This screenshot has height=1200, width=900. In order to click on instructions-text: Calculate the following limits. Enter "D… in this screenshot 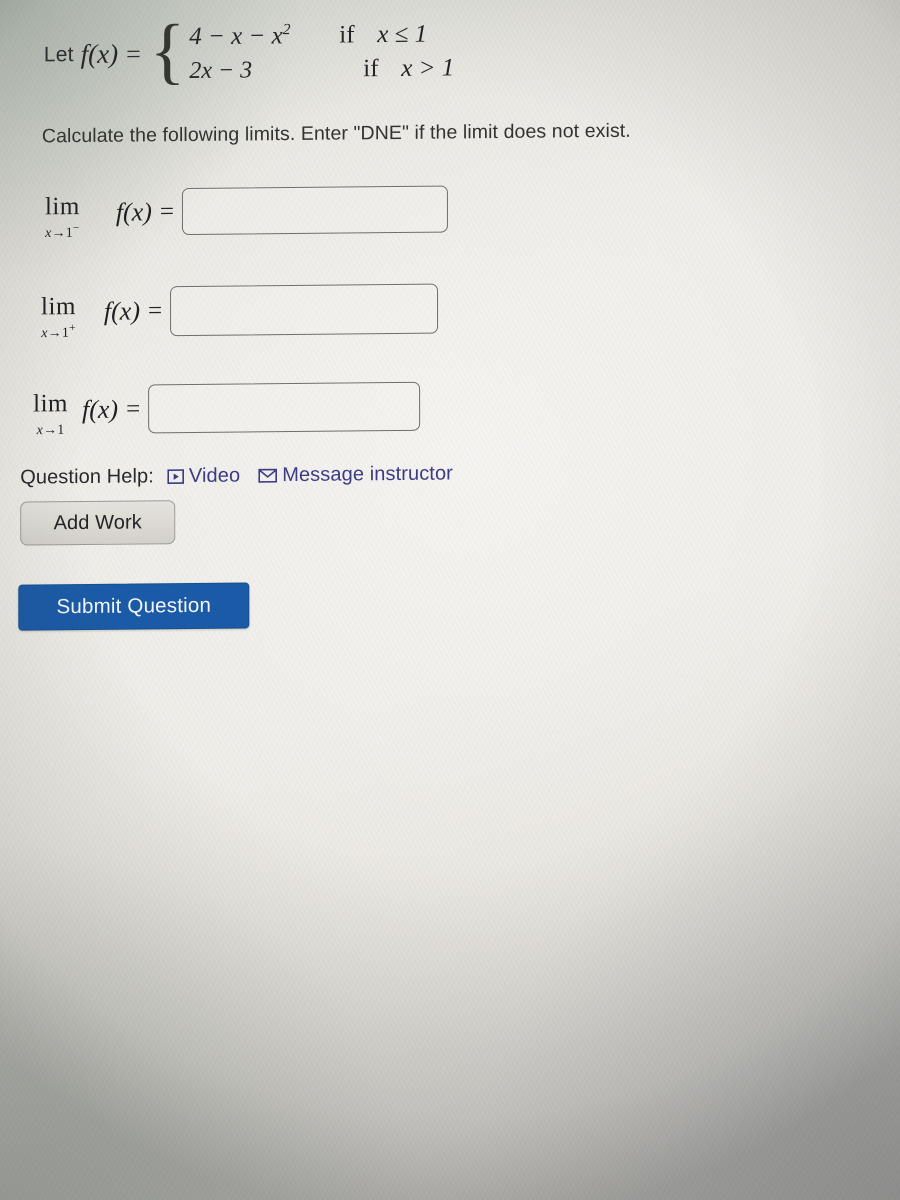, I will do `click(336, 133)`.